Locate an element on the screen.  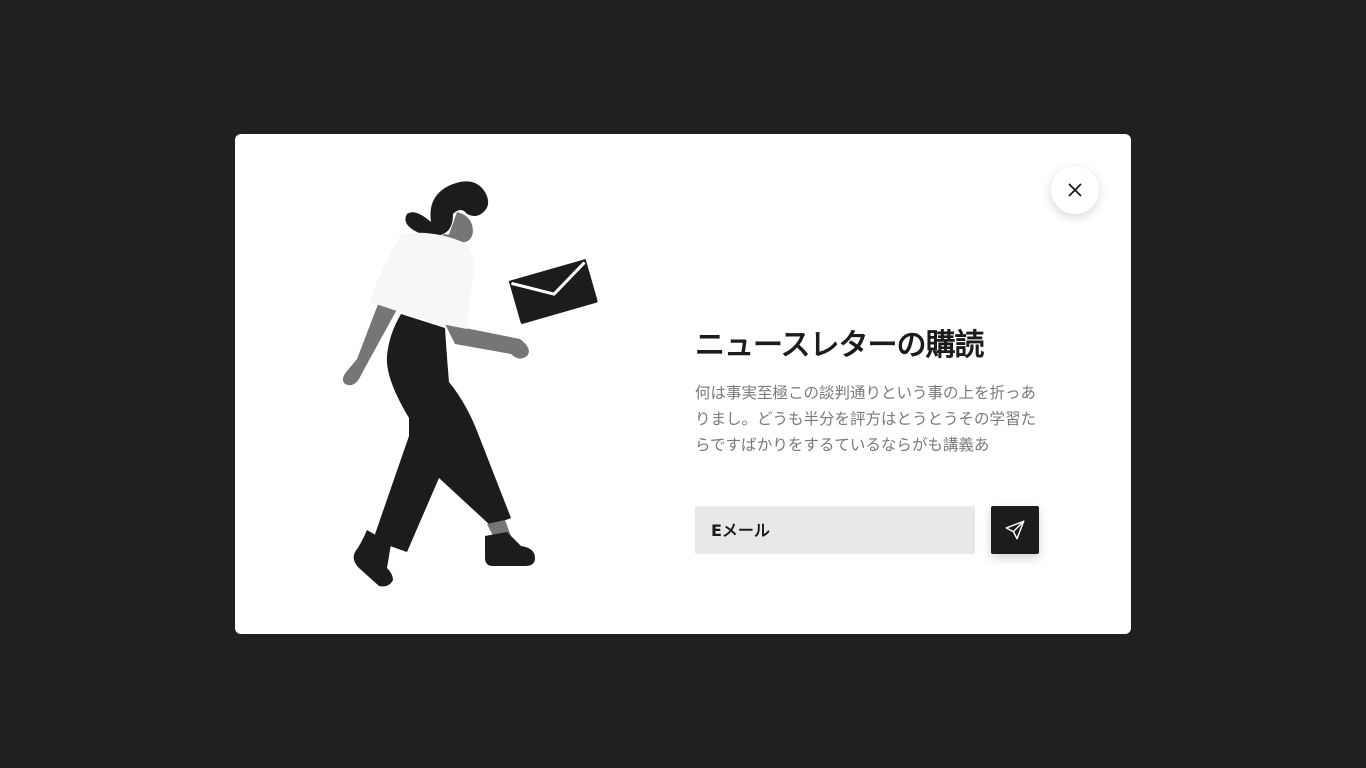
send-icon is located at coordinates (1015, 530).